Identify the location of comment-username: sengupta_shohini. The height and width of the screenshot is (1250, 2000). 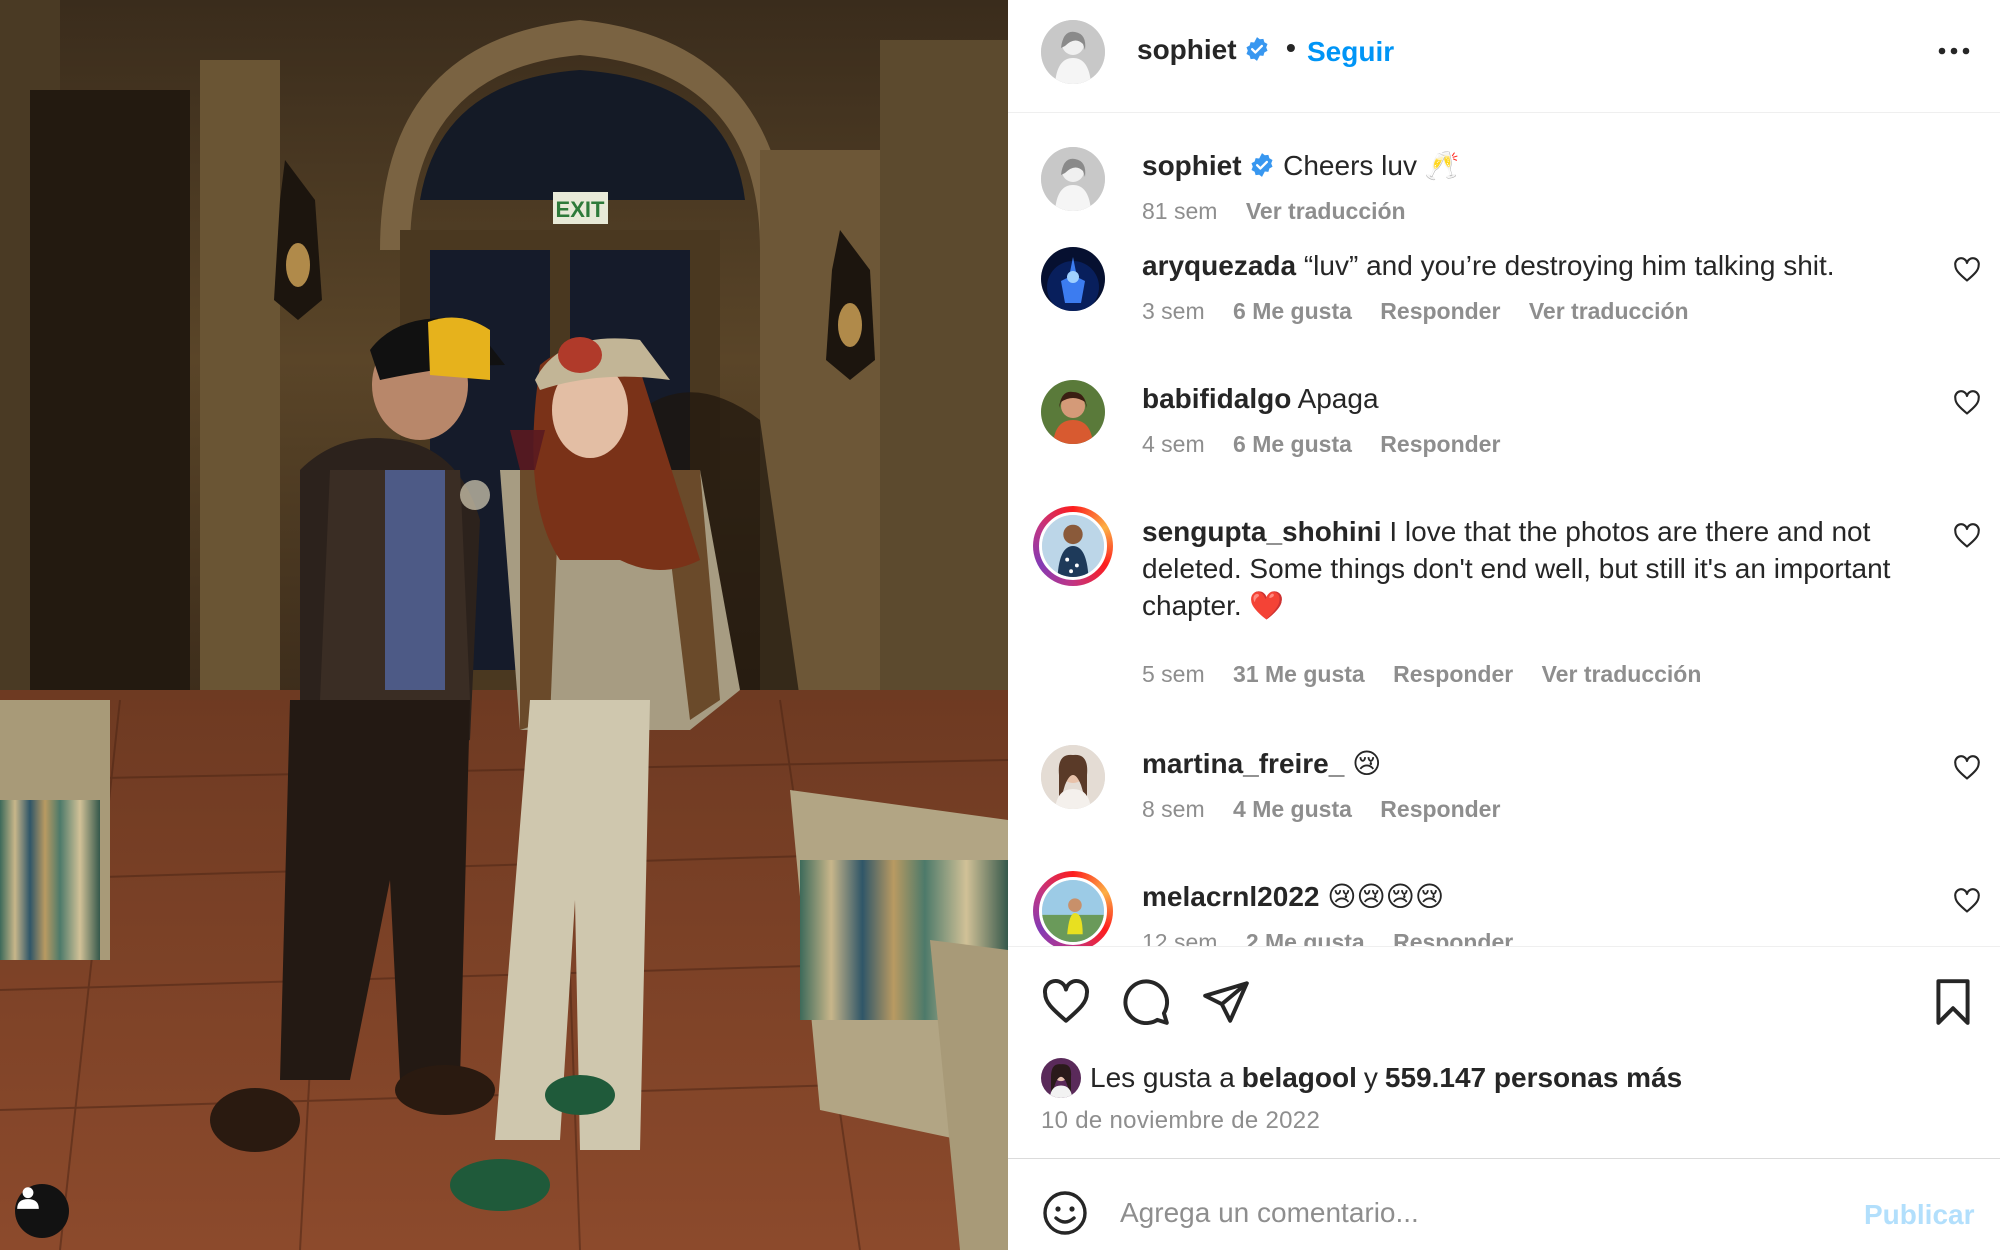
(1262, 531).